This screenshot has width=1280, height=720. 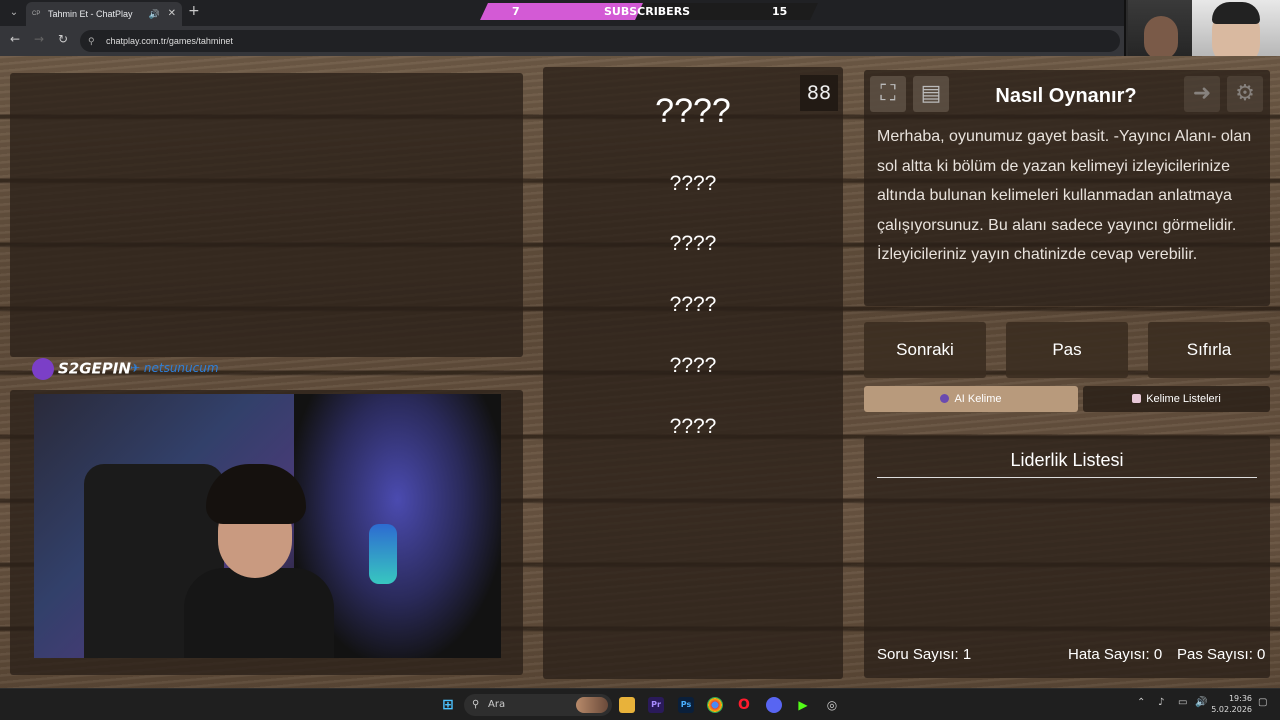 What do you see at coordinates (36, 14) in the screenshot?
I see `tab-favicon-icon: CP` at bounding box center [36, 14].